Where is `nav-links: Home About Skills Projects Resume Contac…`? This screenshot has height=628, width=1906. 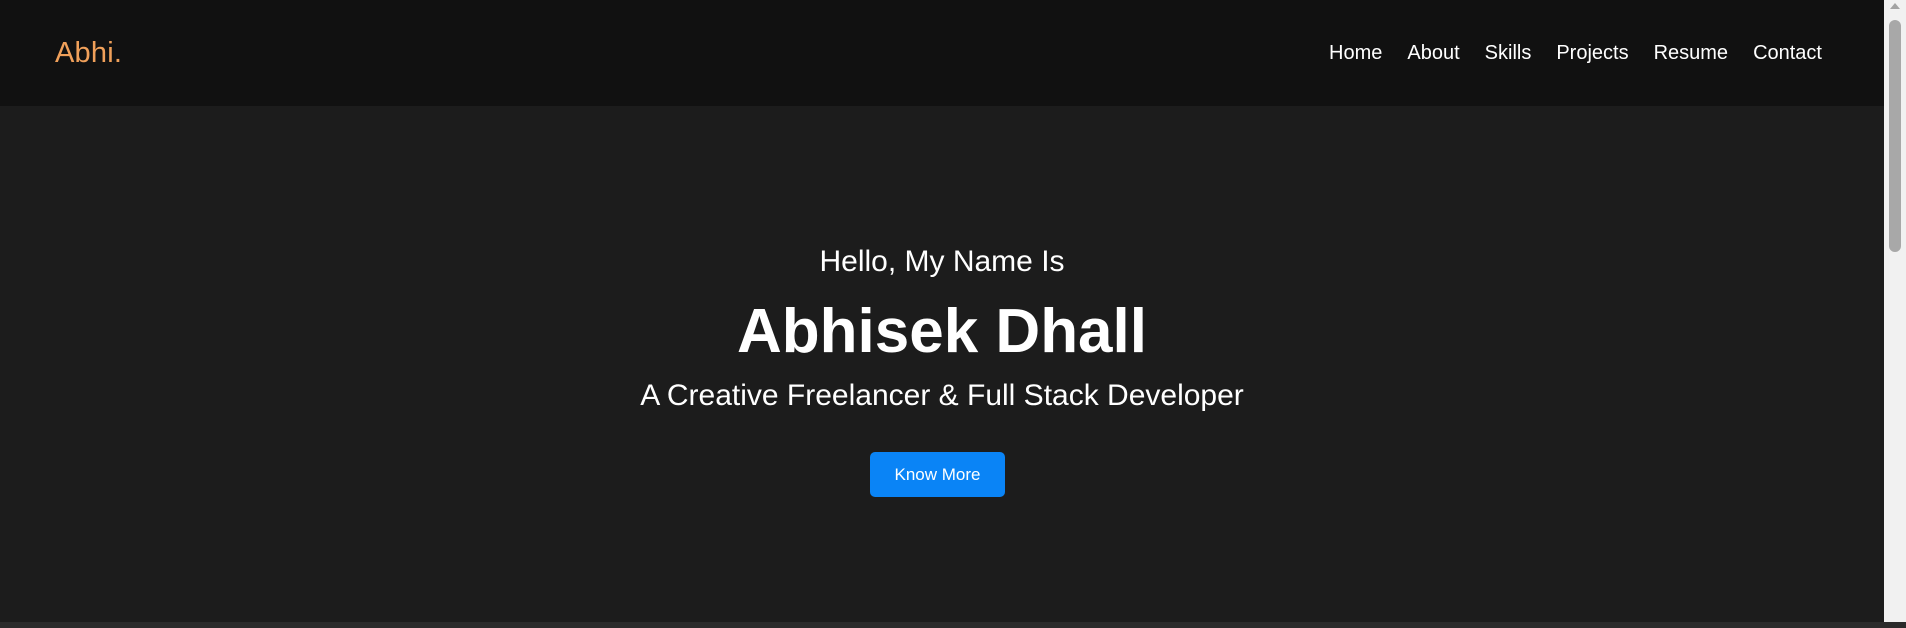
nav-links: Home About Skills Projects Resume Contac… is located at coordinates (1563, 53).